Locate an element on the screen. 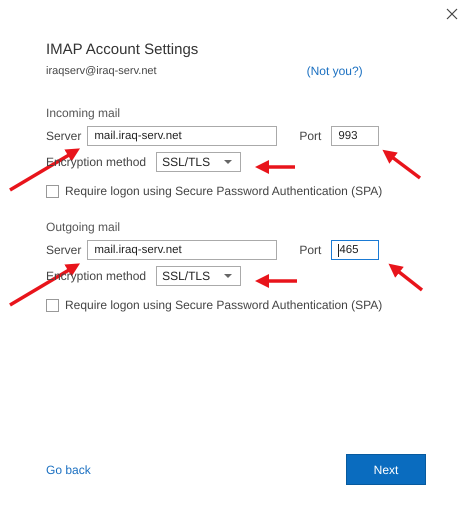  next-button: Next is located at coordinates (386, 469).